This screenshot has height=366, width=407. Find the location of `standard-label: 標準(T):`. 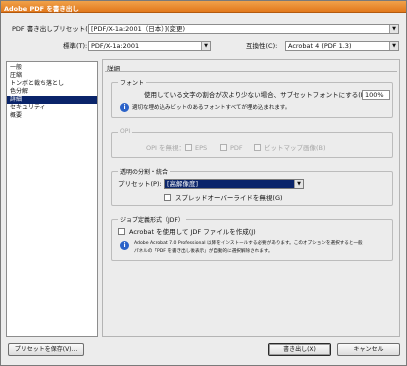

standard-label: 標準(T): is located at coordinates (75, 46).